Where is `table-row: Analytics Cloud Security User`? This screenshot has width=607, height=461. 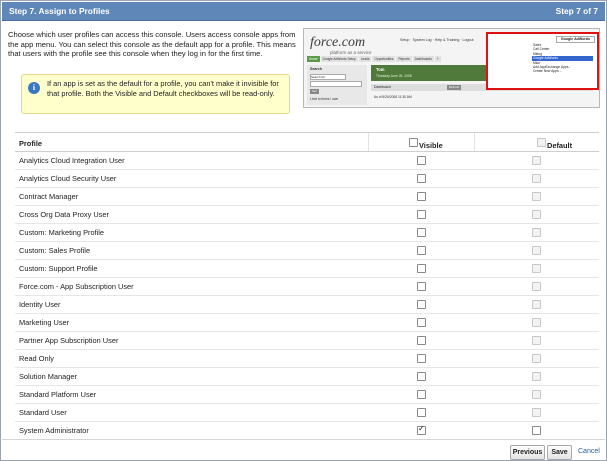 table-row: Analytics Cloud Security User is located at coordinates (307, 179).